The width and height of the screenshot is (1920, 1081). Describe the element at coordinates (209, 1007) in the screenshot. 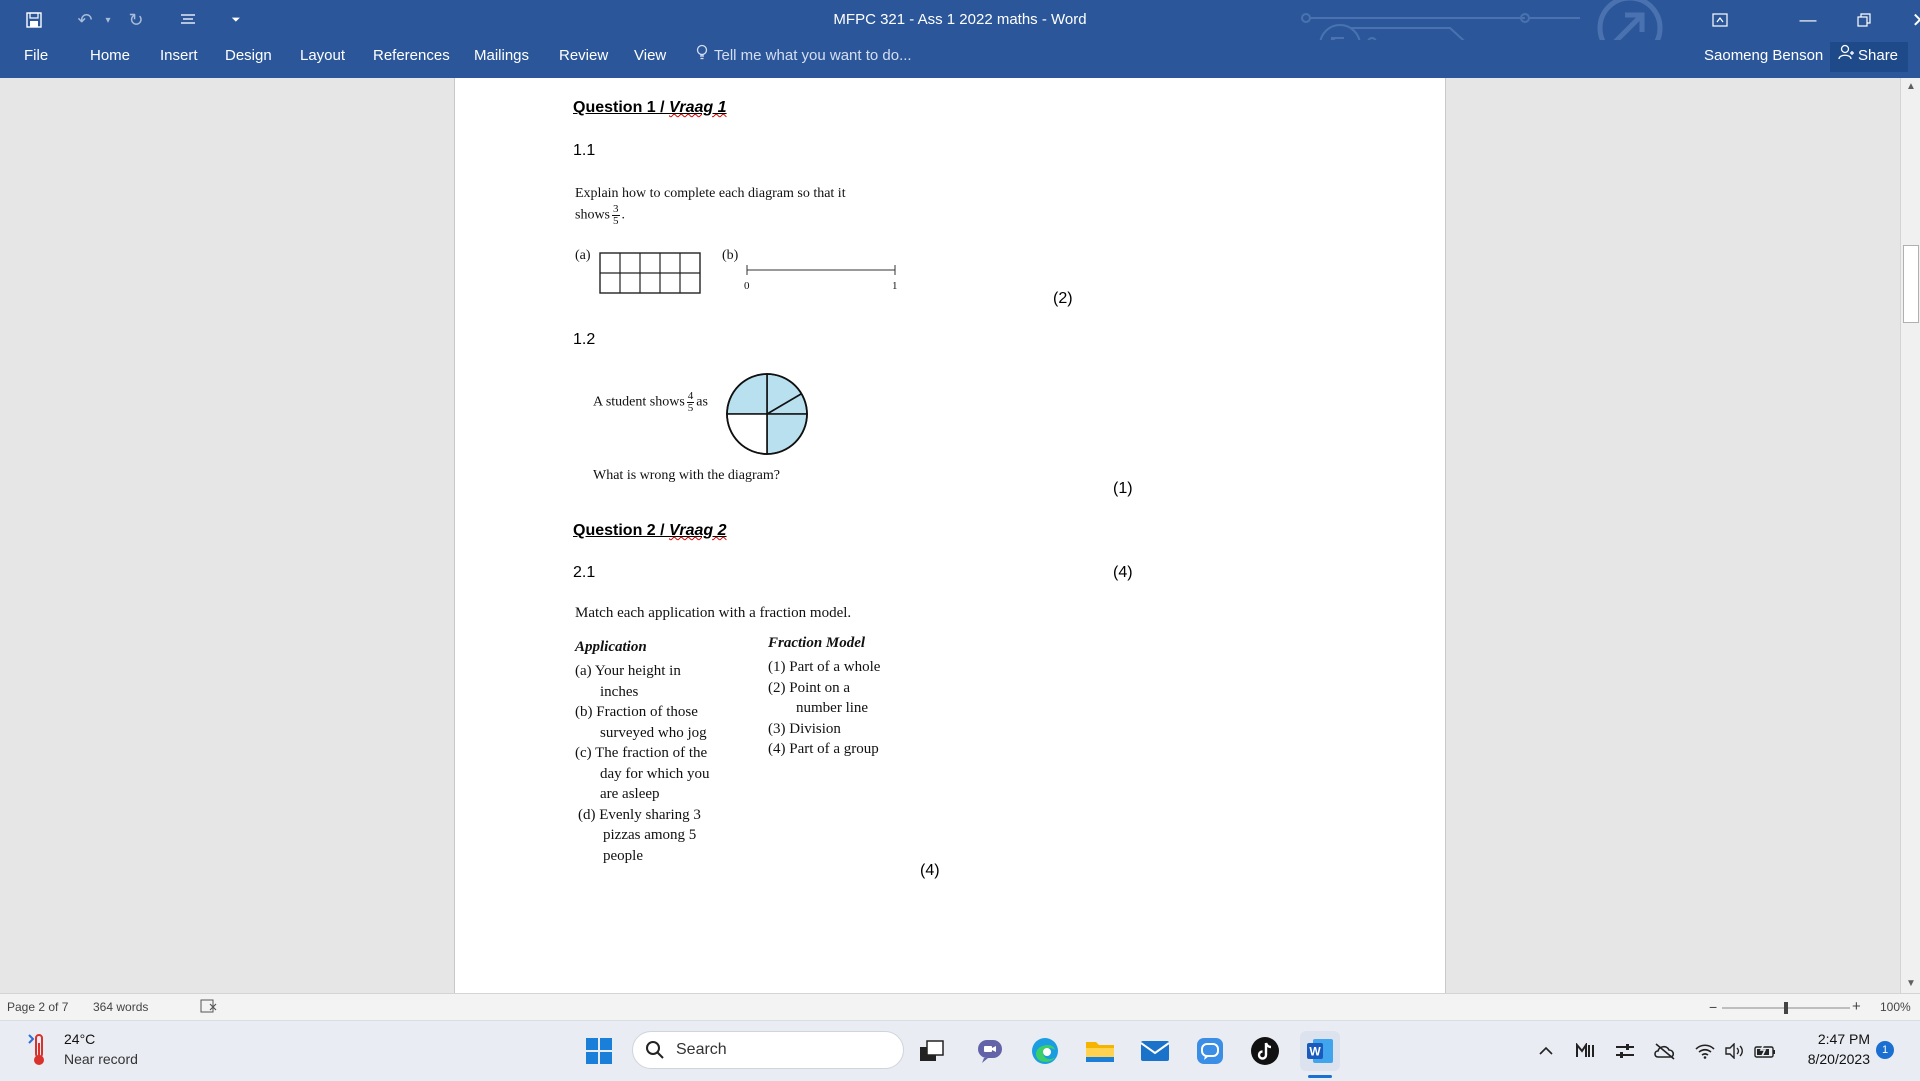

I see `proofing-icon` at that location.